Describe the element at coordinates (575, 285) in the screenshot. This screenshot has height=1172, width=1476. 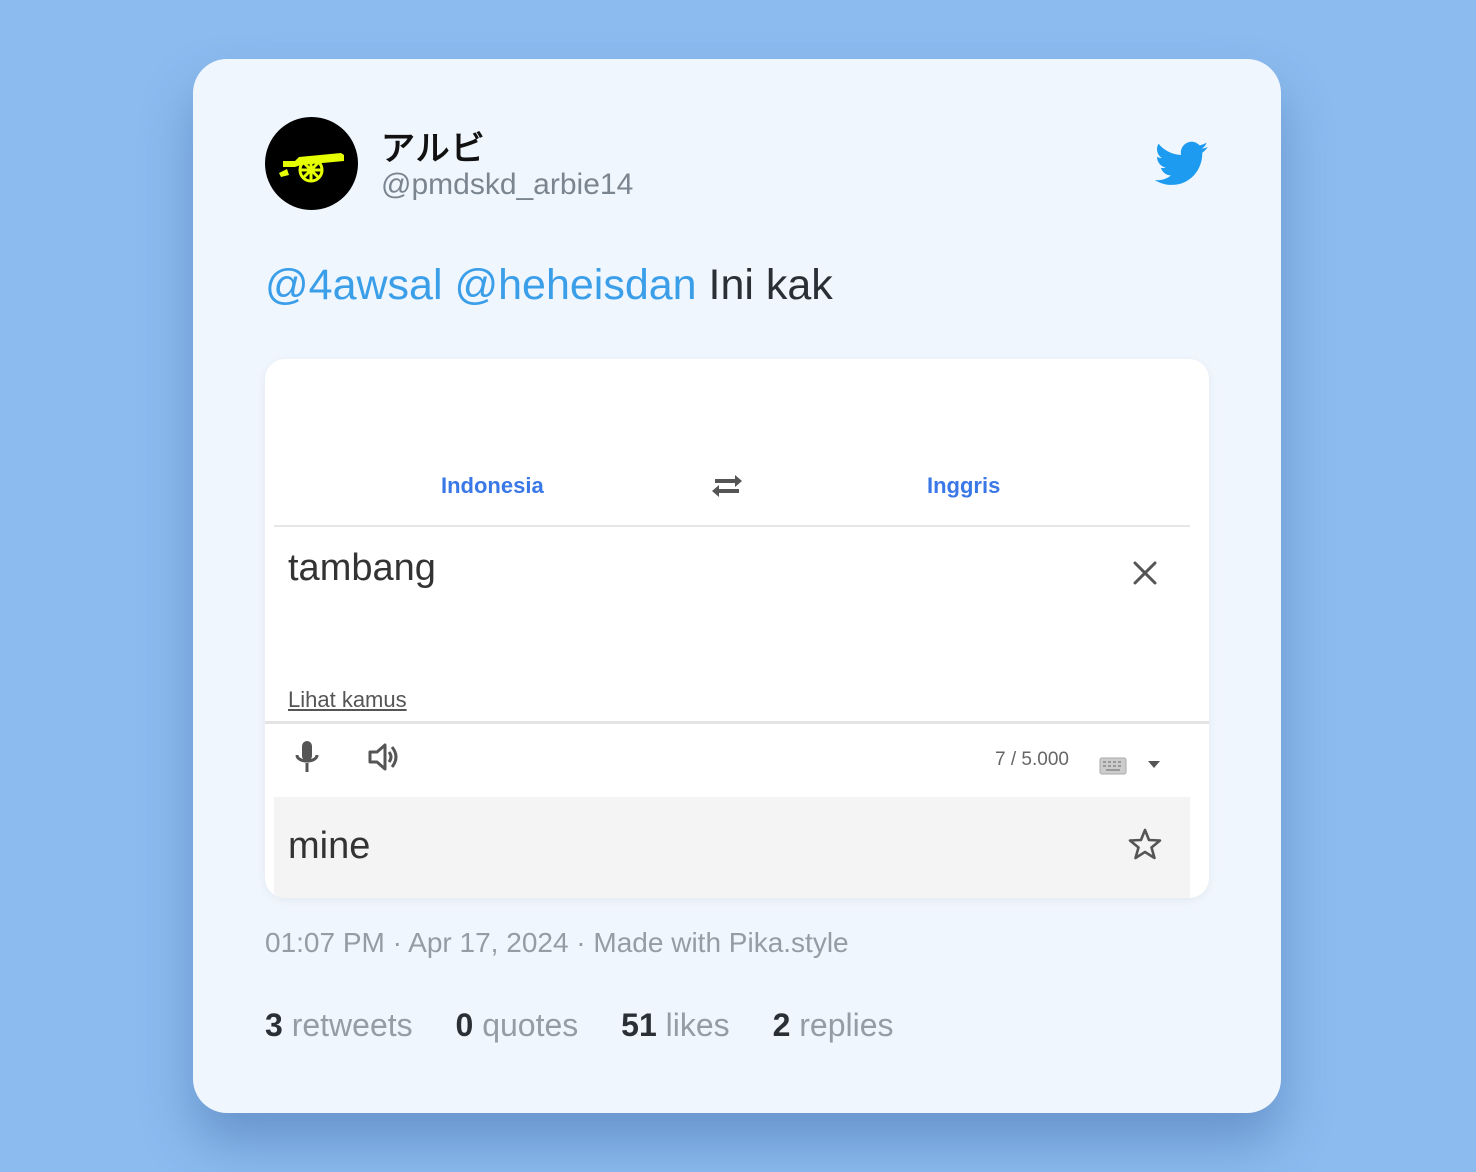
I see `mention-link: @heheisdan` at that location.